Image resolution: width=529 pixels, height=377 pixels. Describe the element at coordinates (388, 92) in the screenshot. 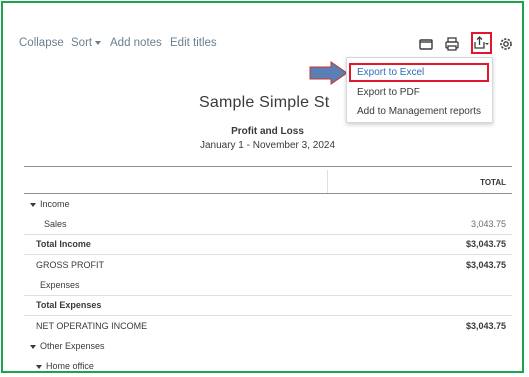

I see `menu-item-export-pdf: Export to PDF` at that location.